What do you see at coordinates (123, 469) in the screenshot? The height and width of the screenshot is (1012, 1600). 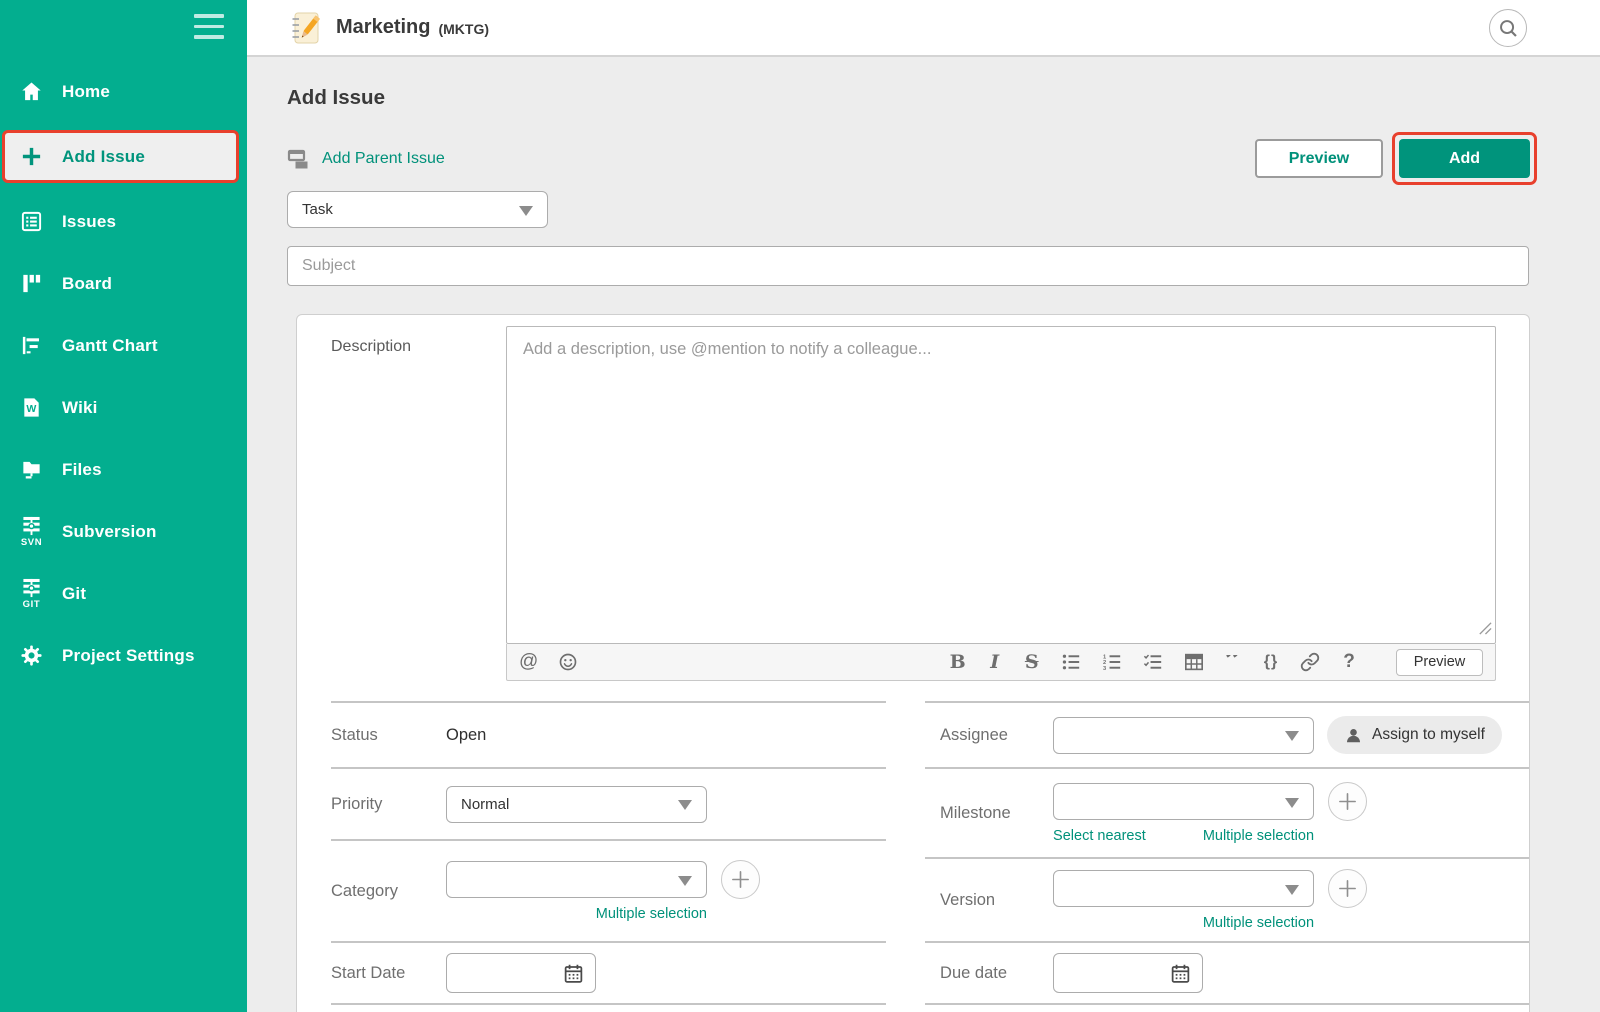 I see `sidebar-item-files: Files` at bounding box center [123, 469].